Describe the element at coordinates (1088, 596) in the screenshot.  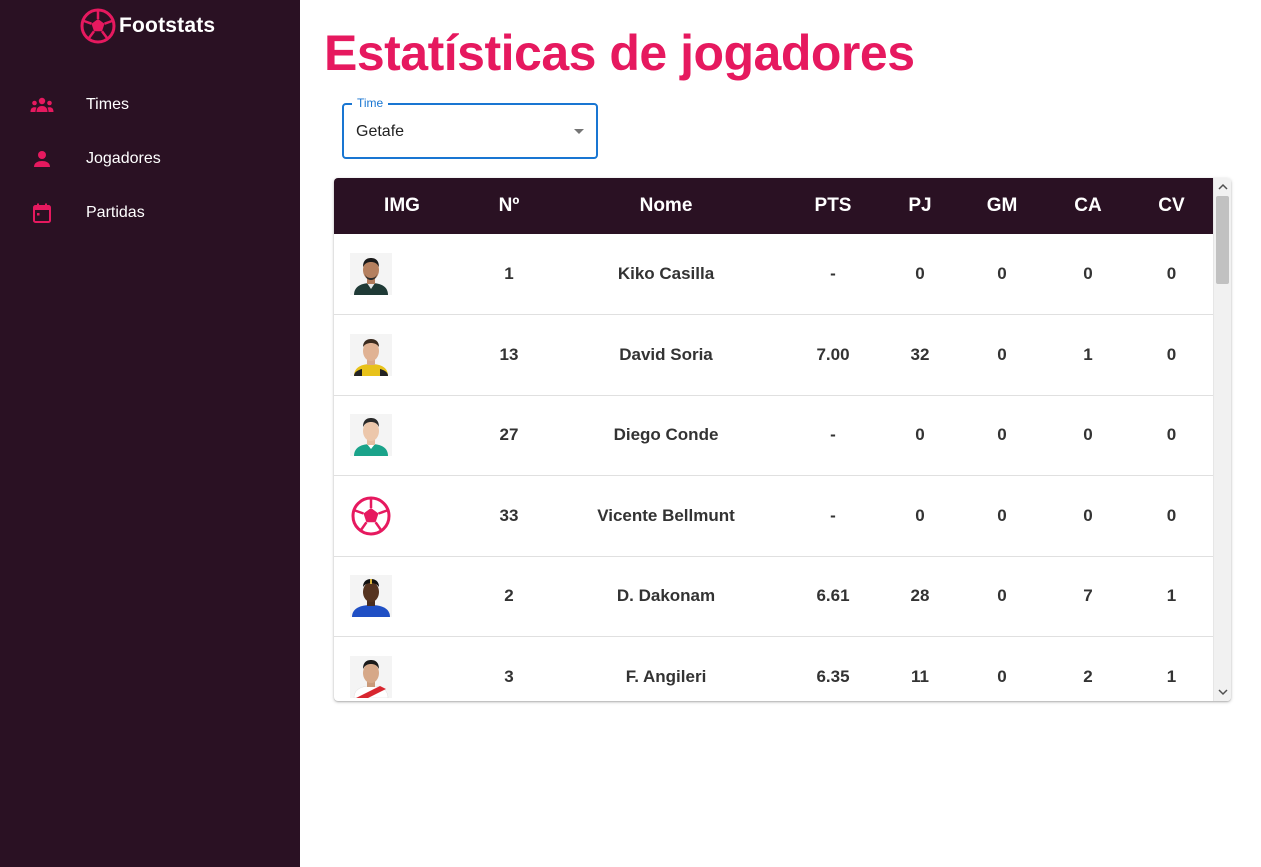
I see `player-ca: 7` at that location.